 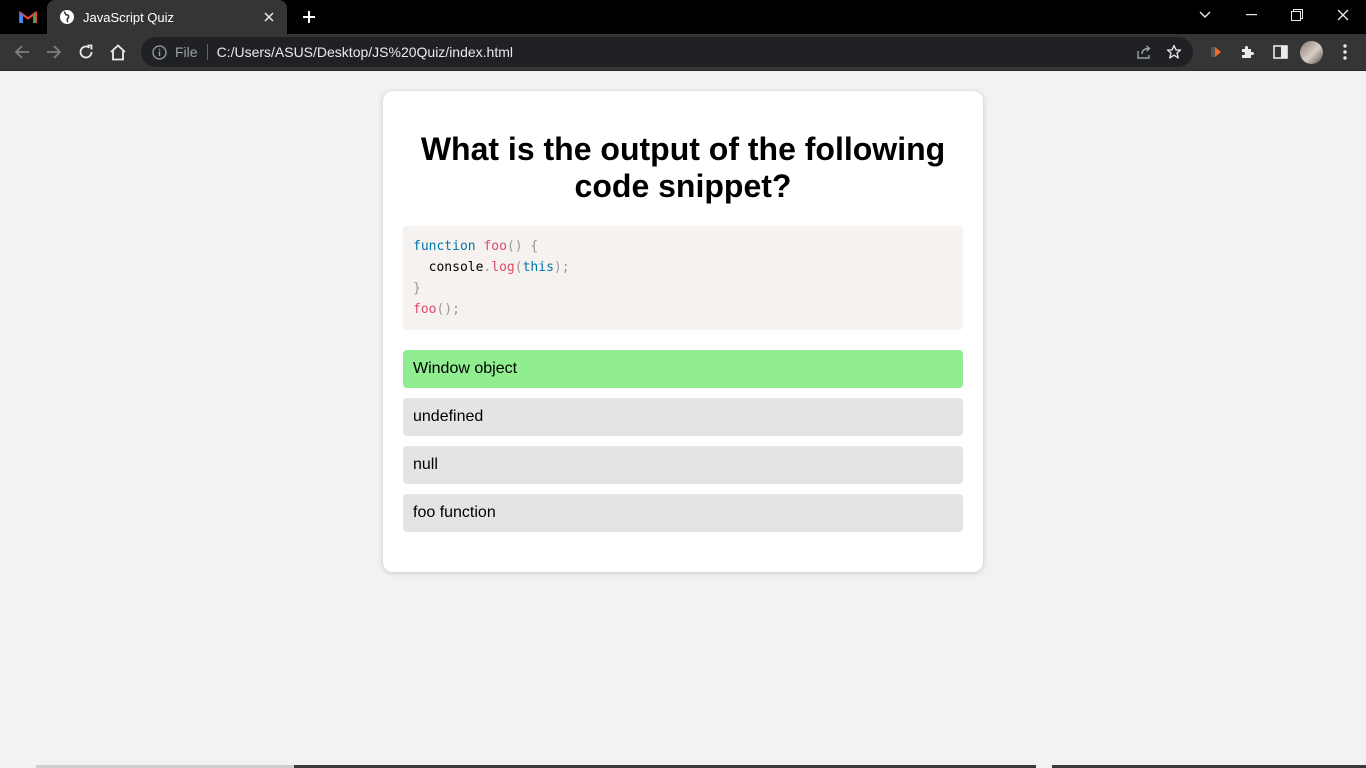 I want to click on code-punctuation: );, so click(x=561, y=267).